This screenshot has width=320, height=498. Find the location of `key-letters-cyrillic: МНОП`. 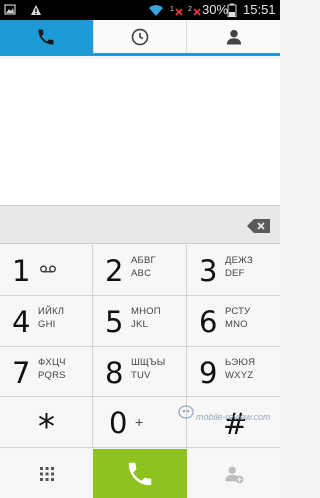

key-letters-cyrillic: МНОП is located at coordinates (146, 311).